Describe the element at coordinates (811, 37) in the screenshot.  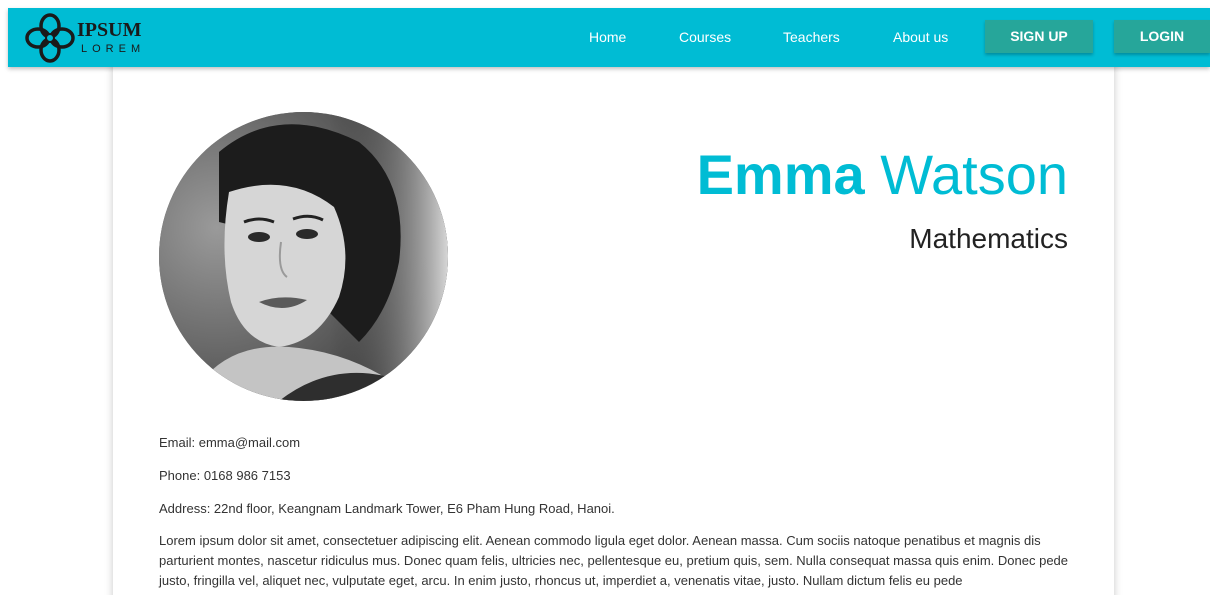
I see `nav-link-teachers: Teachers` at that location.